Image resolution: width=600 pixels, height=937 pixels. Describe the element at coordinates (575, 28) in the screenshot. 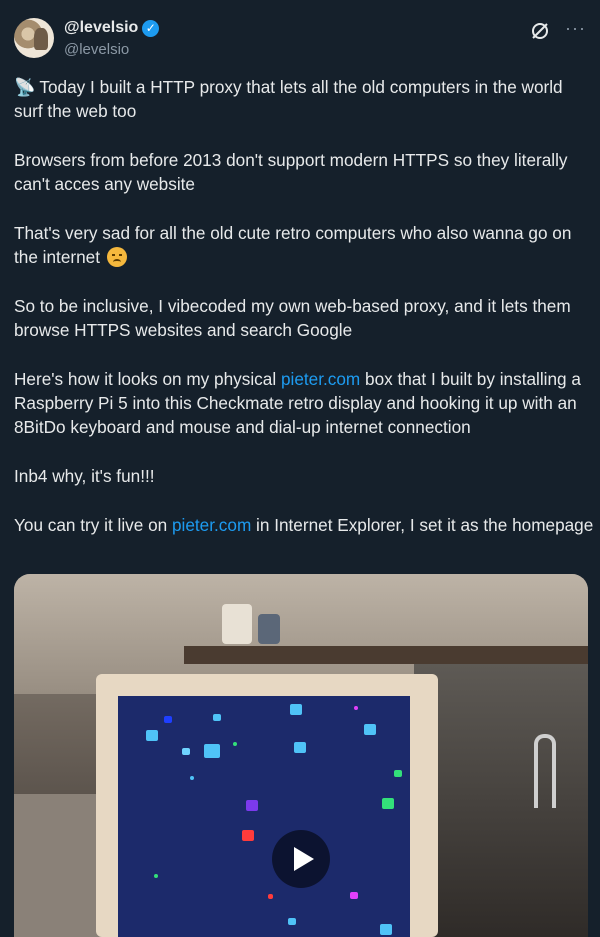

I see `more-icon: ···` at that location.